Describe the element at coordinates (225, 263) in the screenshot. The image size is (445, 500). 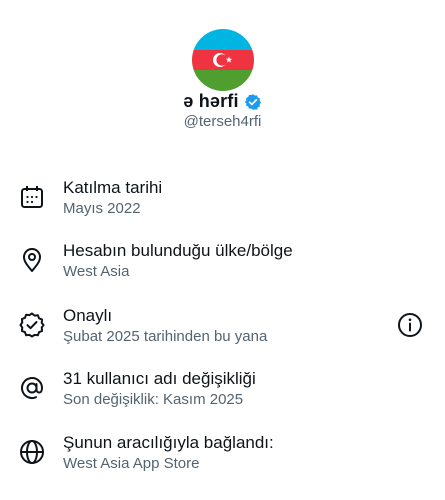
I see `info-row-location: Hesabın bulunduğu ülke/bölge West Asia` at that location.